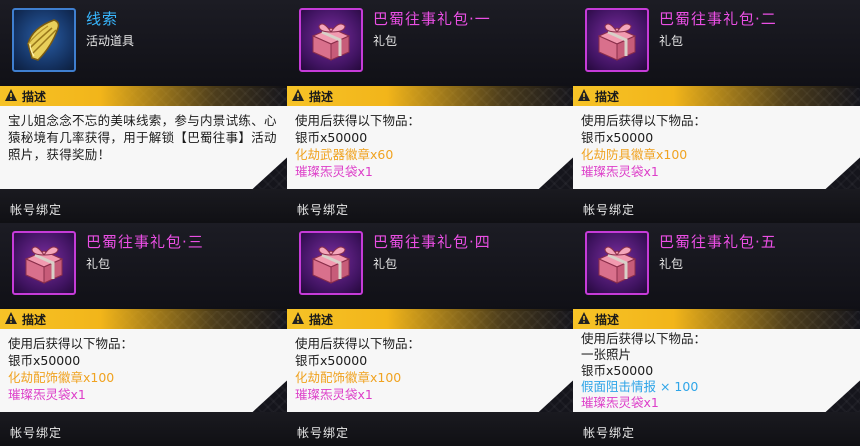  Describe the element at coordinates (606, 354) in the screenshot. I see `reward-line: 一张照片` at that location.